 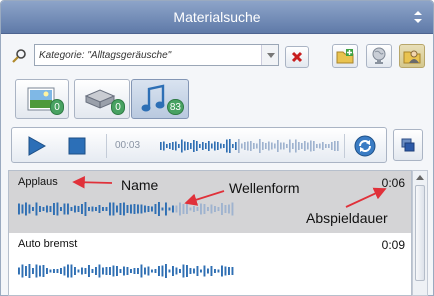 I want to click on item-name: Applaus, so click(x=38, y=182).